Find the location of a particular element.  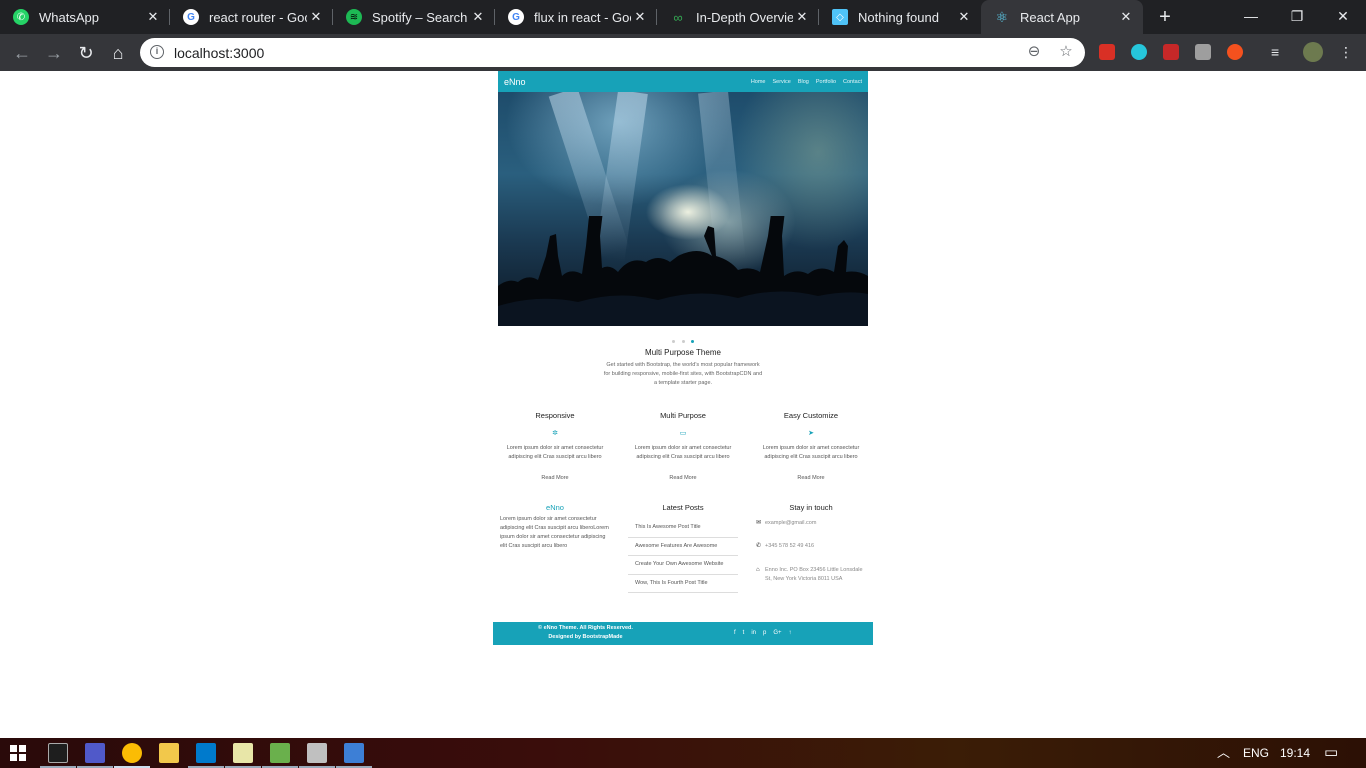

diamond-icon: ◇ is located at coordinates (840, 17).